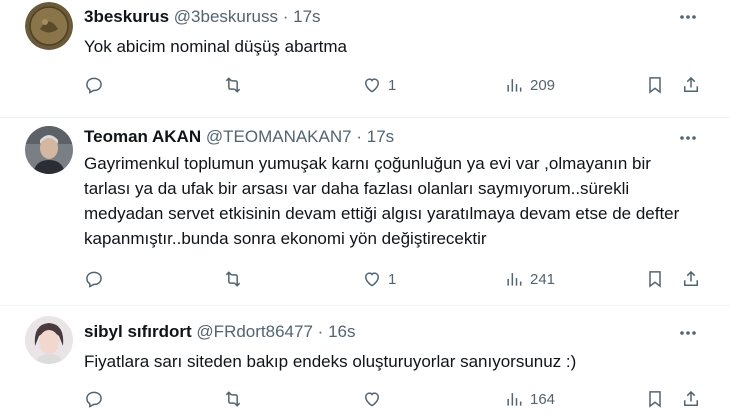  Describe the element at coordinates (543, 85) in the screenshot. I see `views-count: 209` at that location.